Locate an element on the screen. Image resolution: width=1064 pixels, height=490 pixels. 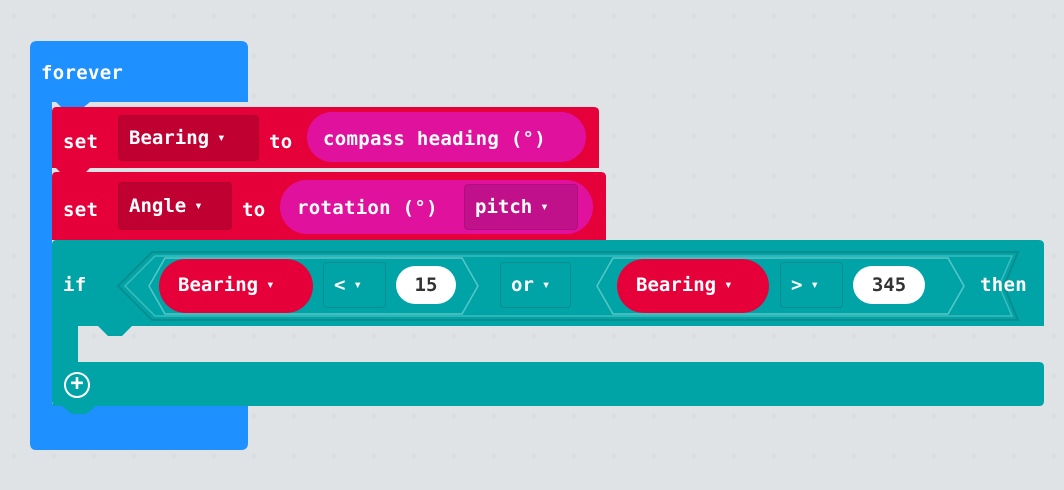
or-operator: or is located at coordinates (522, 285).